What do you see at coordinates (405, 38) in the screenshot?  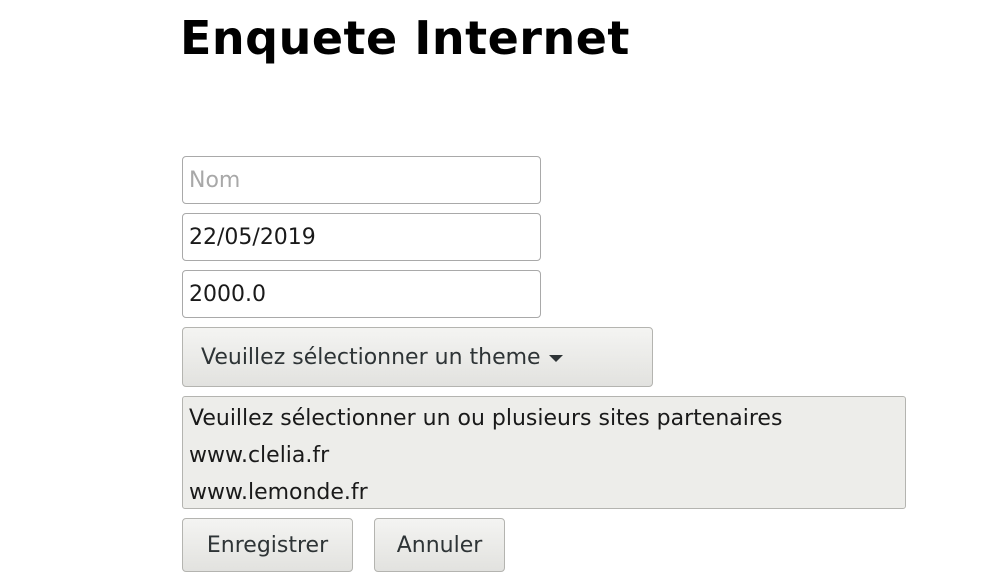 I see `page-title: Enquete Internet` at bounding box center [405, 38].